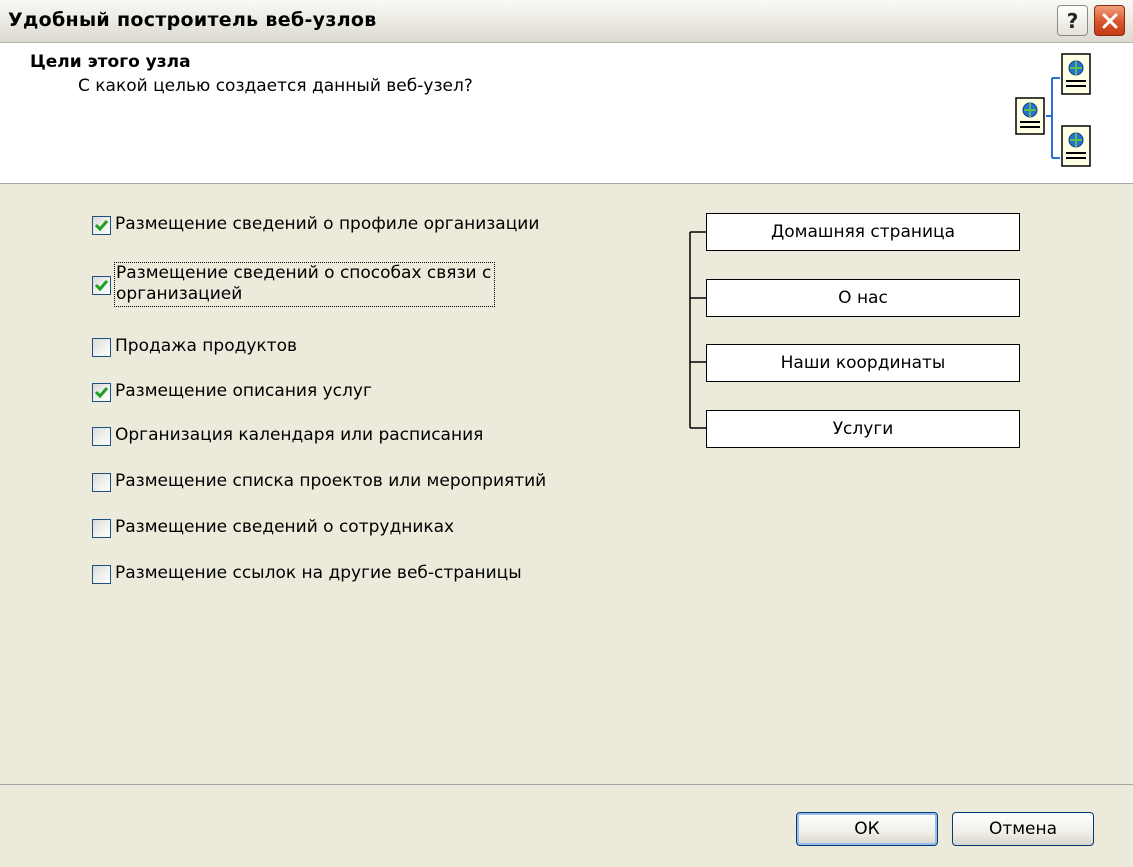  I want to click on option-links: Размещение ссылок на другие веб-страницы, so click(307, 573).